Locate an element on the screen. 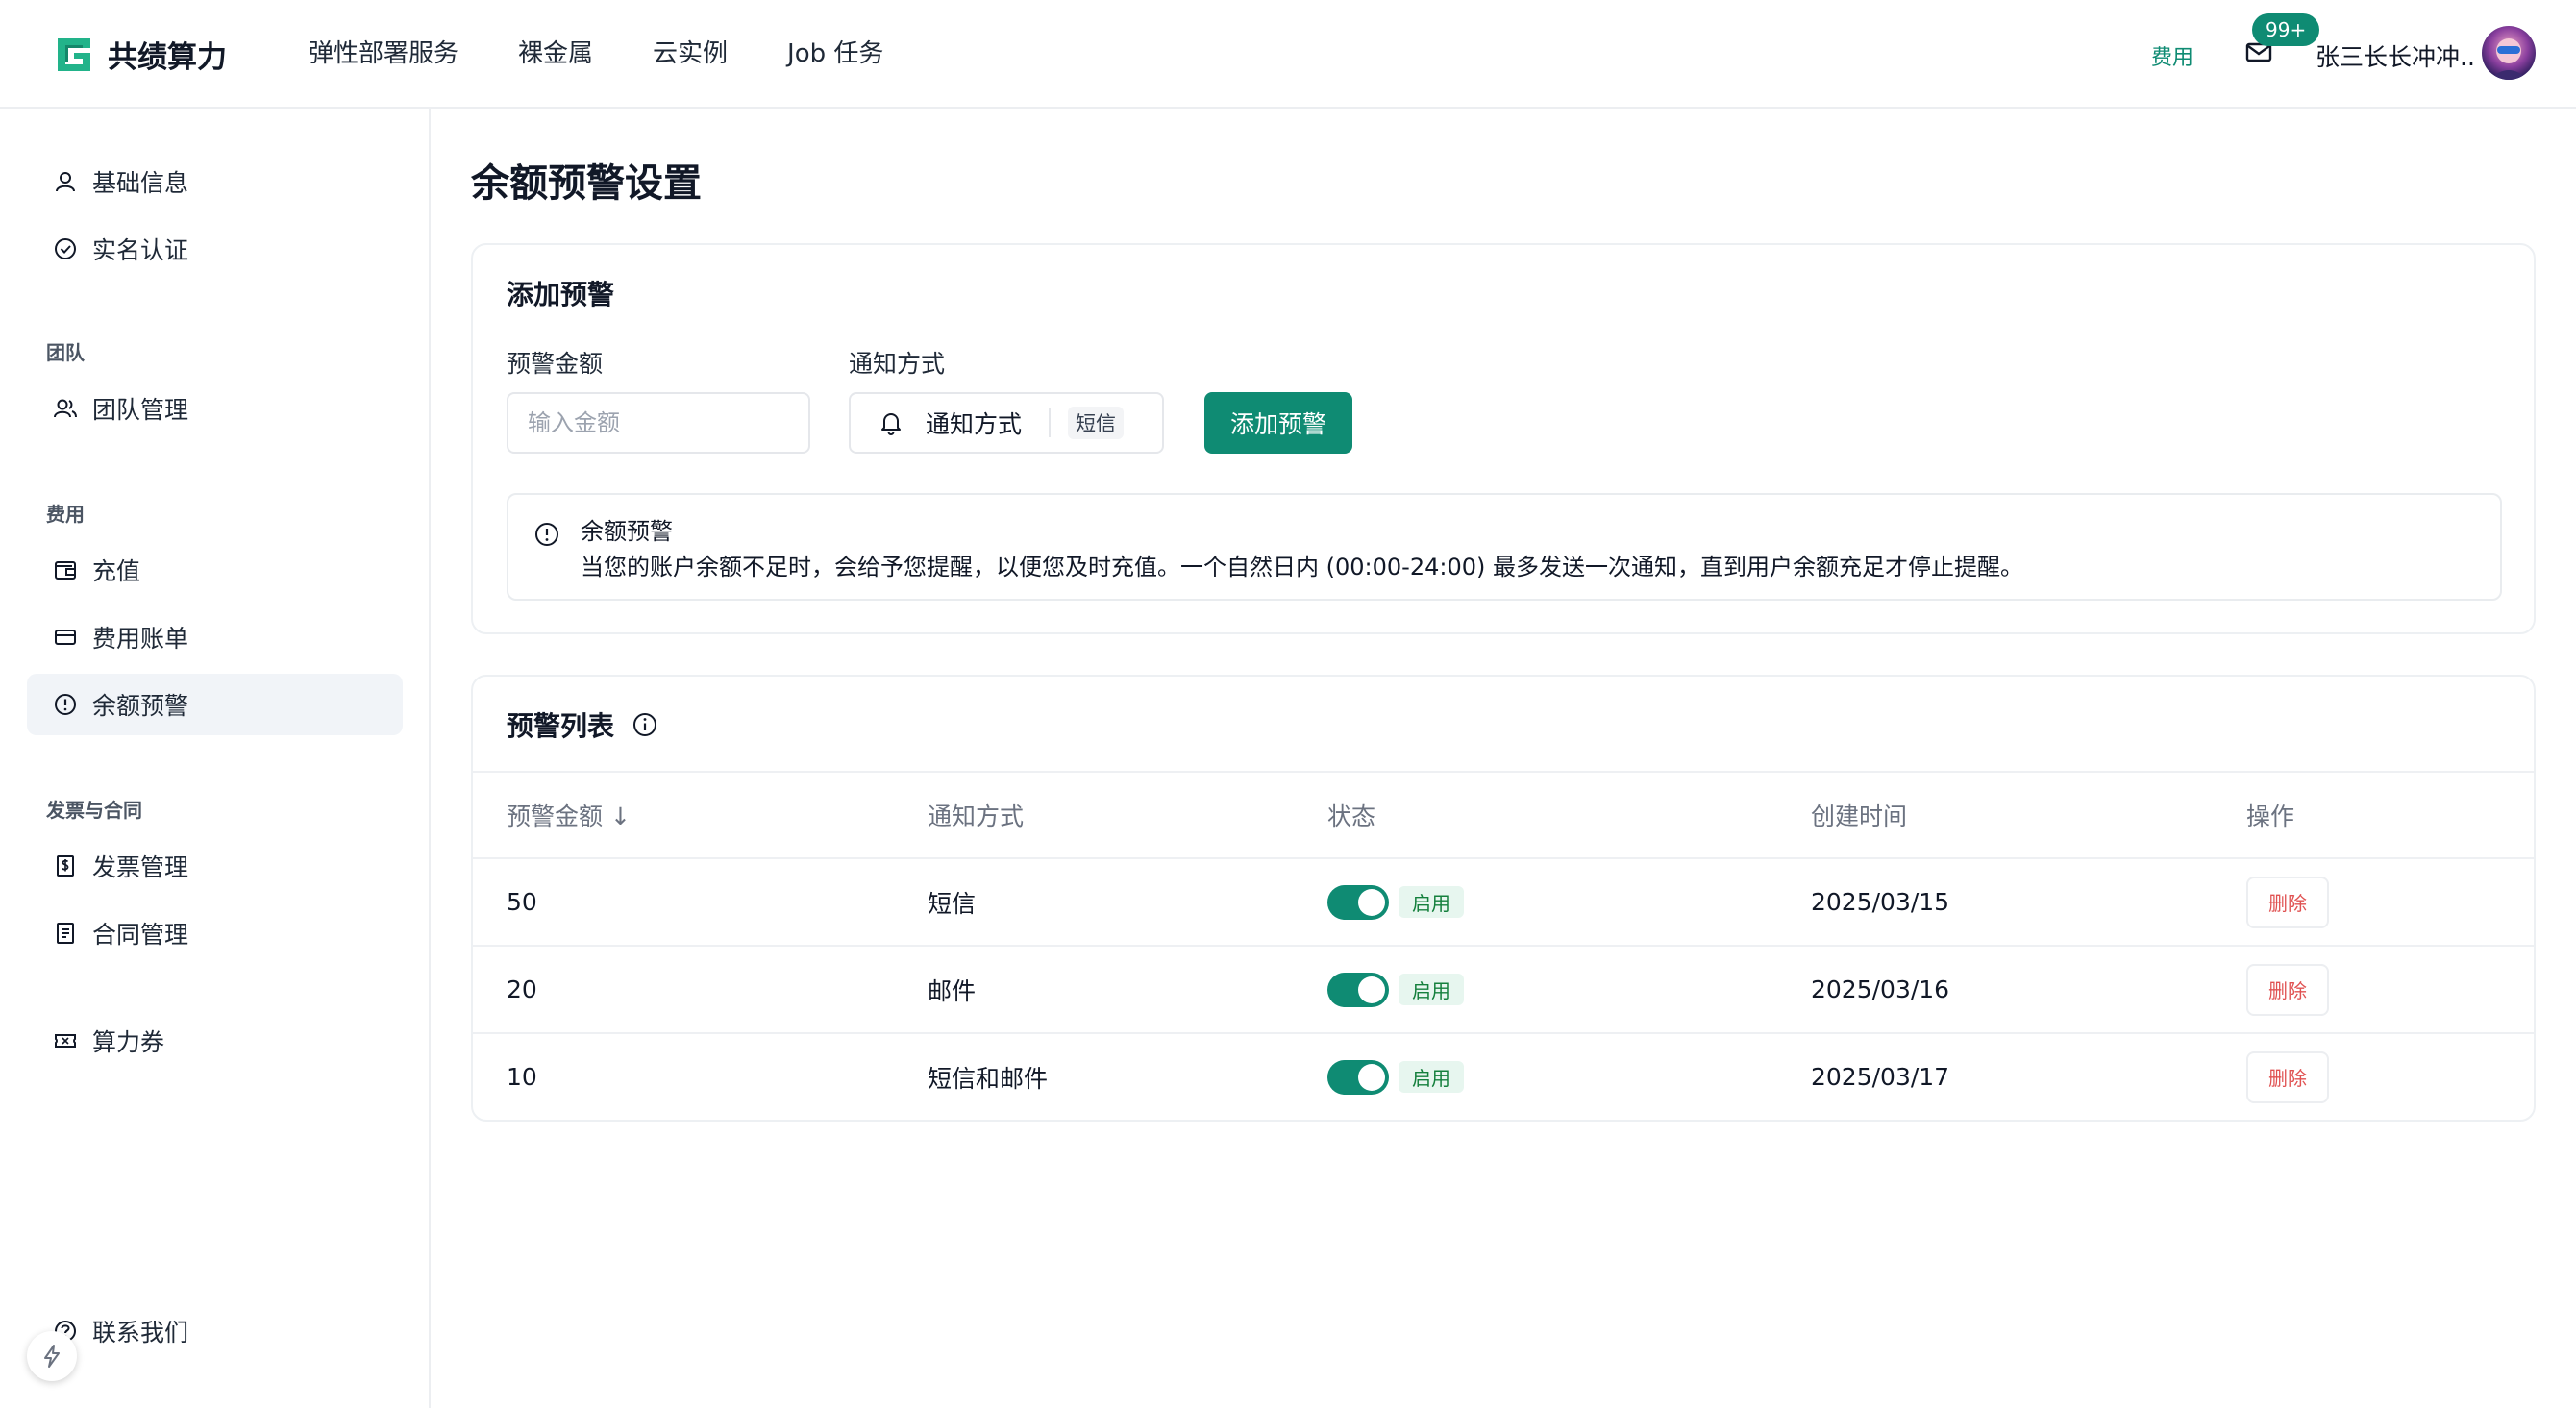  add-alert-button: 添加预警 is located at coordinates (1278, 423).